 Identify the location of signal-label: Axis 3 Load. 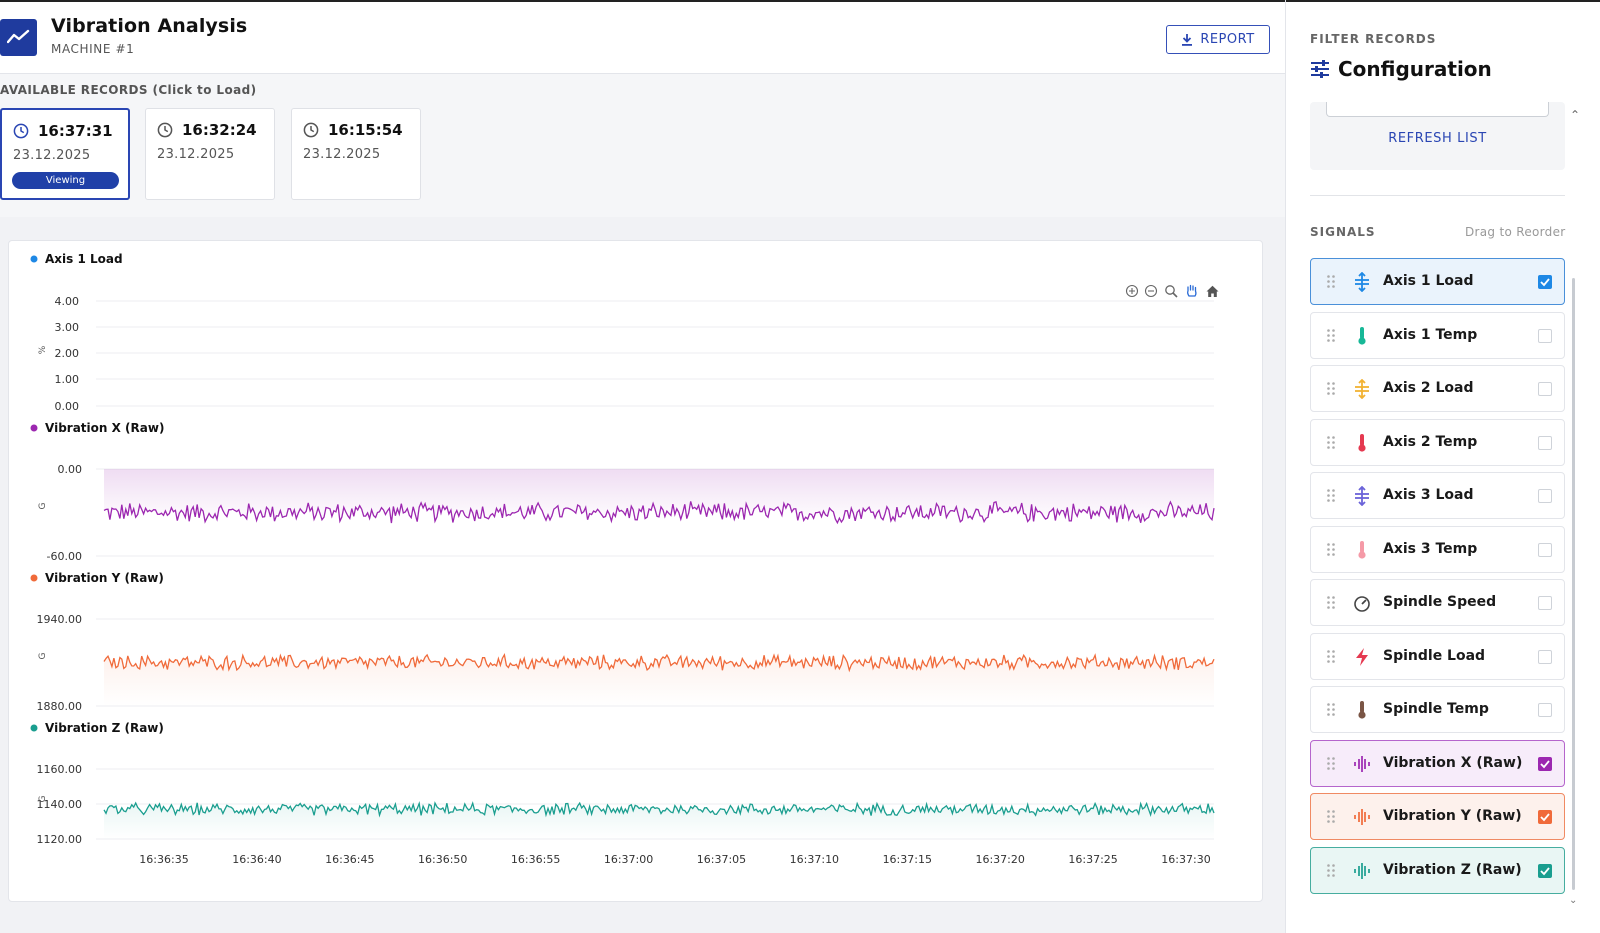
(1428, 495).